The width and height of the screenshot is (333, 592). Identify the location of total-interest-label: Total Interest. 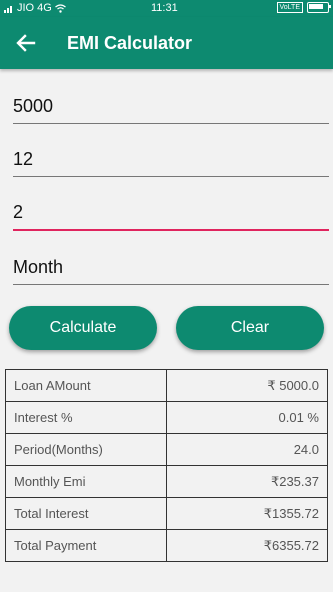
(86, 513).